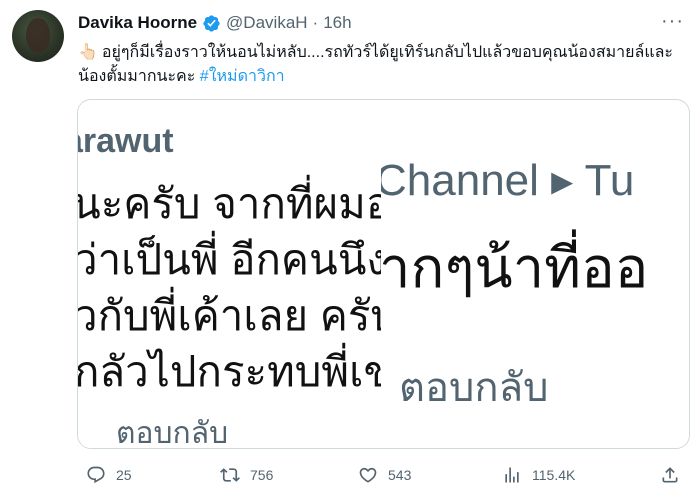 The width and height of the screenshot is (698, 500). Describe the element at coordinates (512, 475) in the screenshot. I see `bar-chart-icon` at that location.